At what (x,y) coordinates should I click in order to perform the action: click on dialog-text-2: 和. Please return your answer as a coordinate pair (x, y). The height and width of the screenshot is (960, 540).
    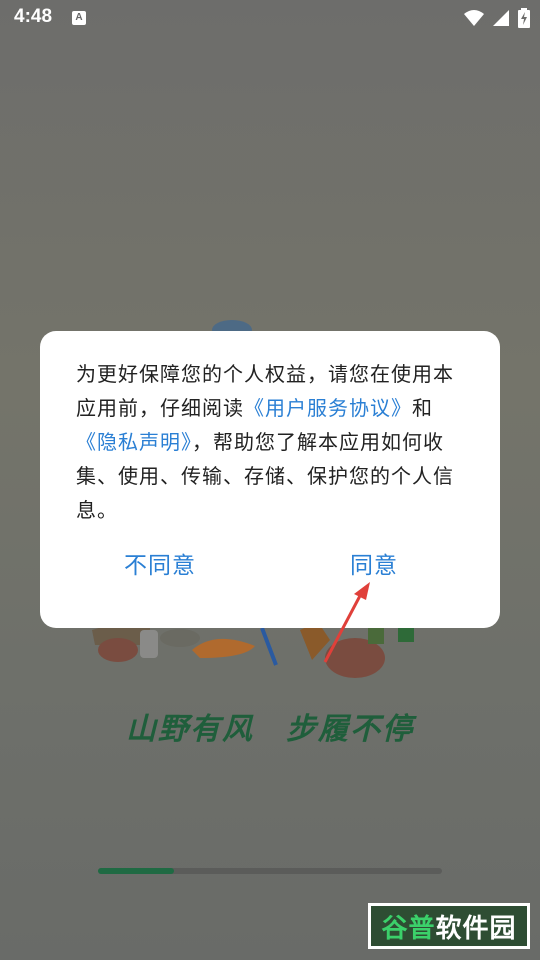
    Looking at the image, I should click on (422, 408).